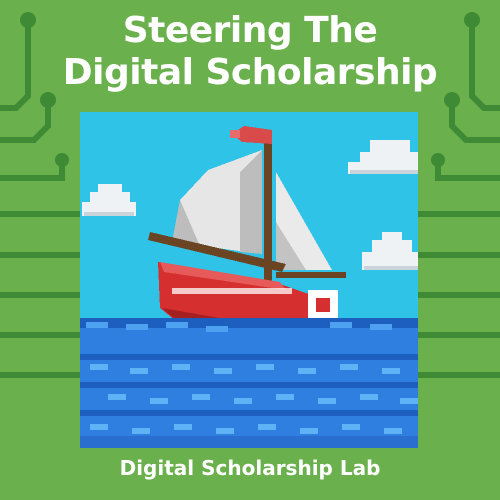  Describe the element at coordinates (250, 72) in the screenshot. I see `title-line-2: Digital Scholarship` at that location.